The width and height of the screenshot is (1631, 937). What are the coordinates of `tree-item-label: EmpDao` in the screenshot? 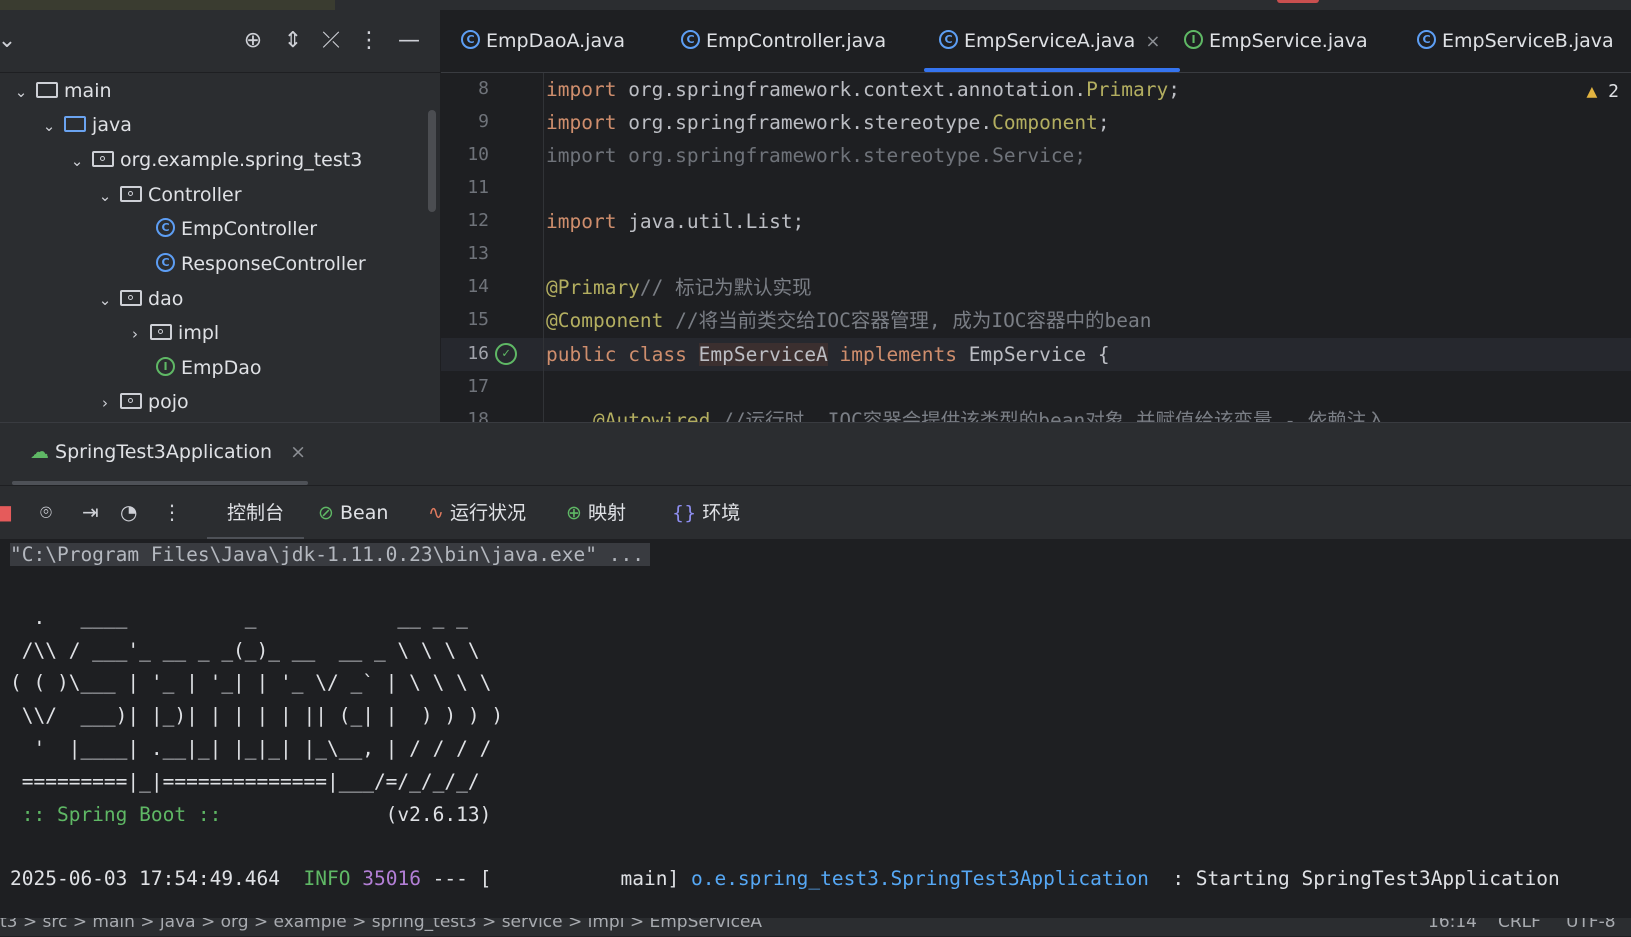 It's located at (221, 368).